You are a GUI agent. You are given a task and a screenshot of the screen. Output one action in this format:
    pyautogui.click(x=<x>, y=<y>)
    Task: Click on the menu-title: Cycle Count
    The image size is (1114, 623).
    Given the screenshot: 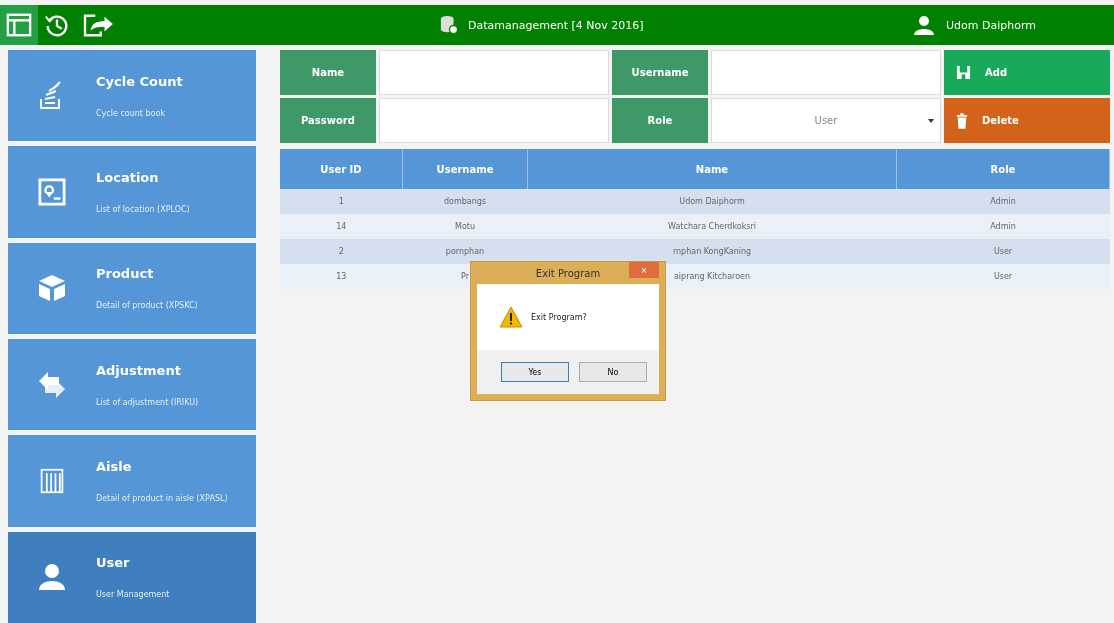 What is the action you would take?
    pyautogui.click(x=140, y=81)
    